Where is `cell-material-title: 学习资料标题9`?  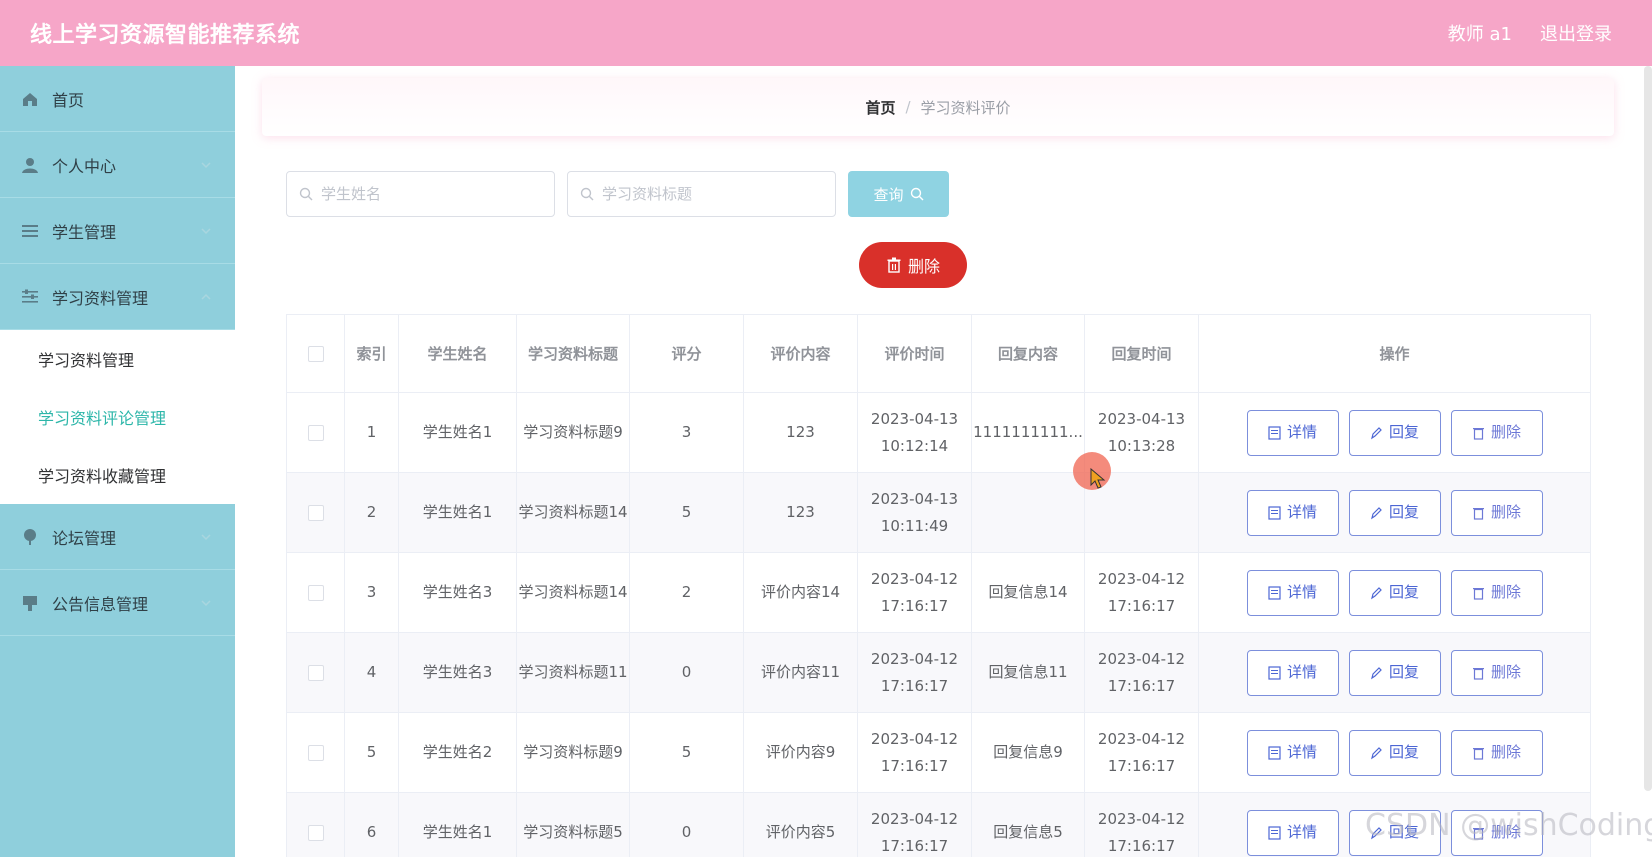 cell-material-title: 学习资料标题9 is located at coordinates (573, 752).